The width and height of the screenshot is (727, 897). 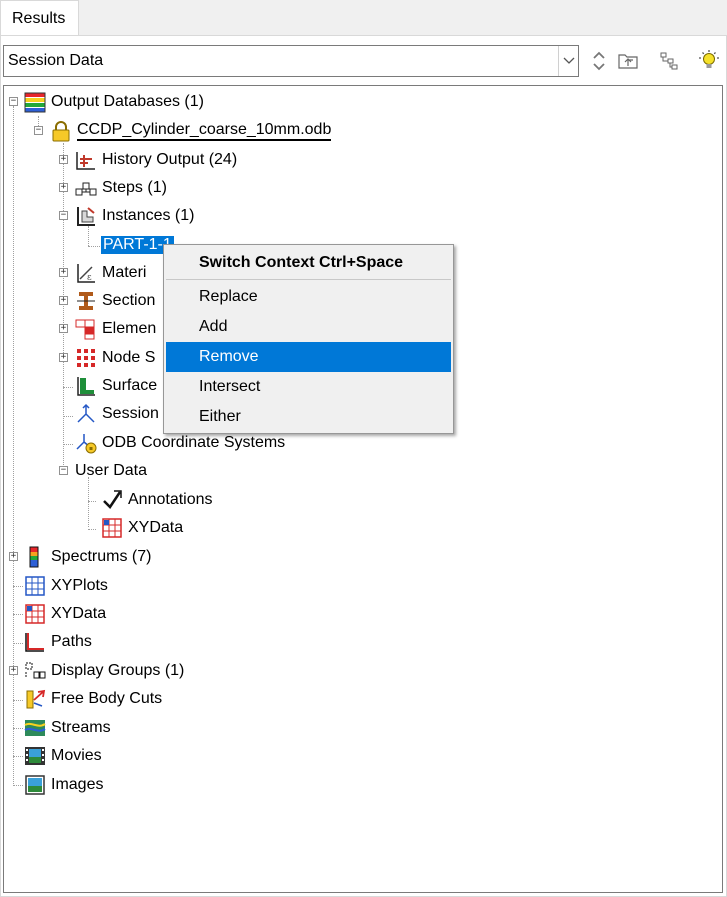 What do you see at coordinates (599, 61) in the screenshot?
I see `up-down-arrows-icon` at bounding box center [599, 61].